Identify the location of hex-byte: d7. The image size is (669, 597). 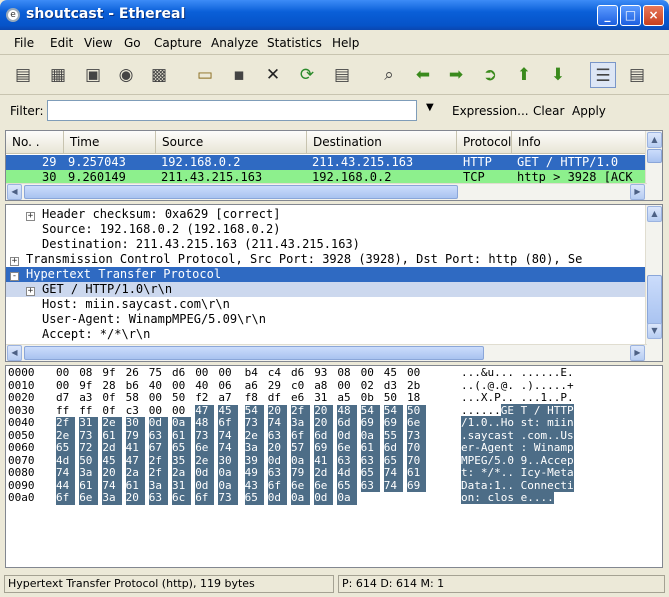
(65, 398).